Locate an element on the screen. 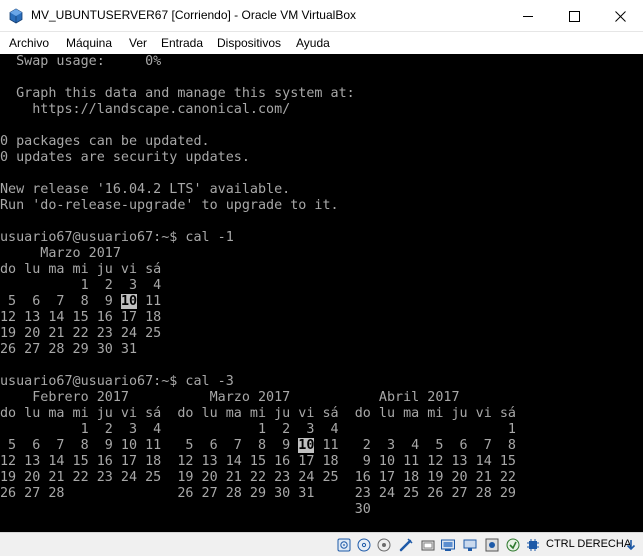 This screenshot has height=556, width=643. console-line: 12 13 14 15 16 17 18 is located at coordinates (81, 317).